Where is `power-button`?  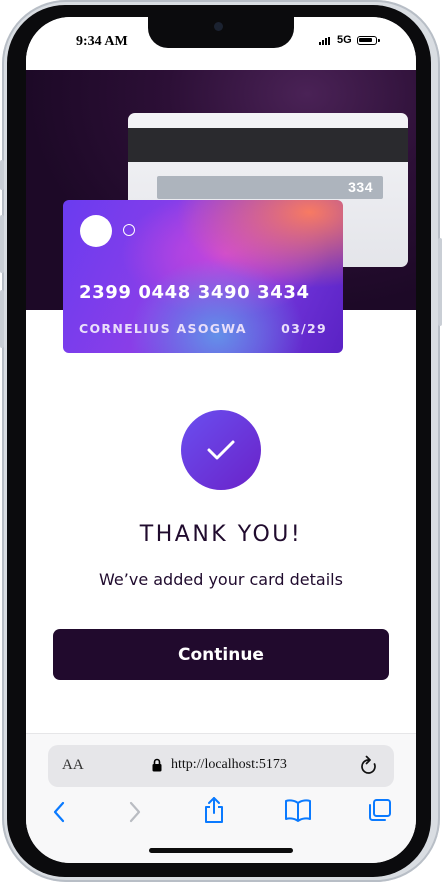
power-button is located at coordinates (440, 282).